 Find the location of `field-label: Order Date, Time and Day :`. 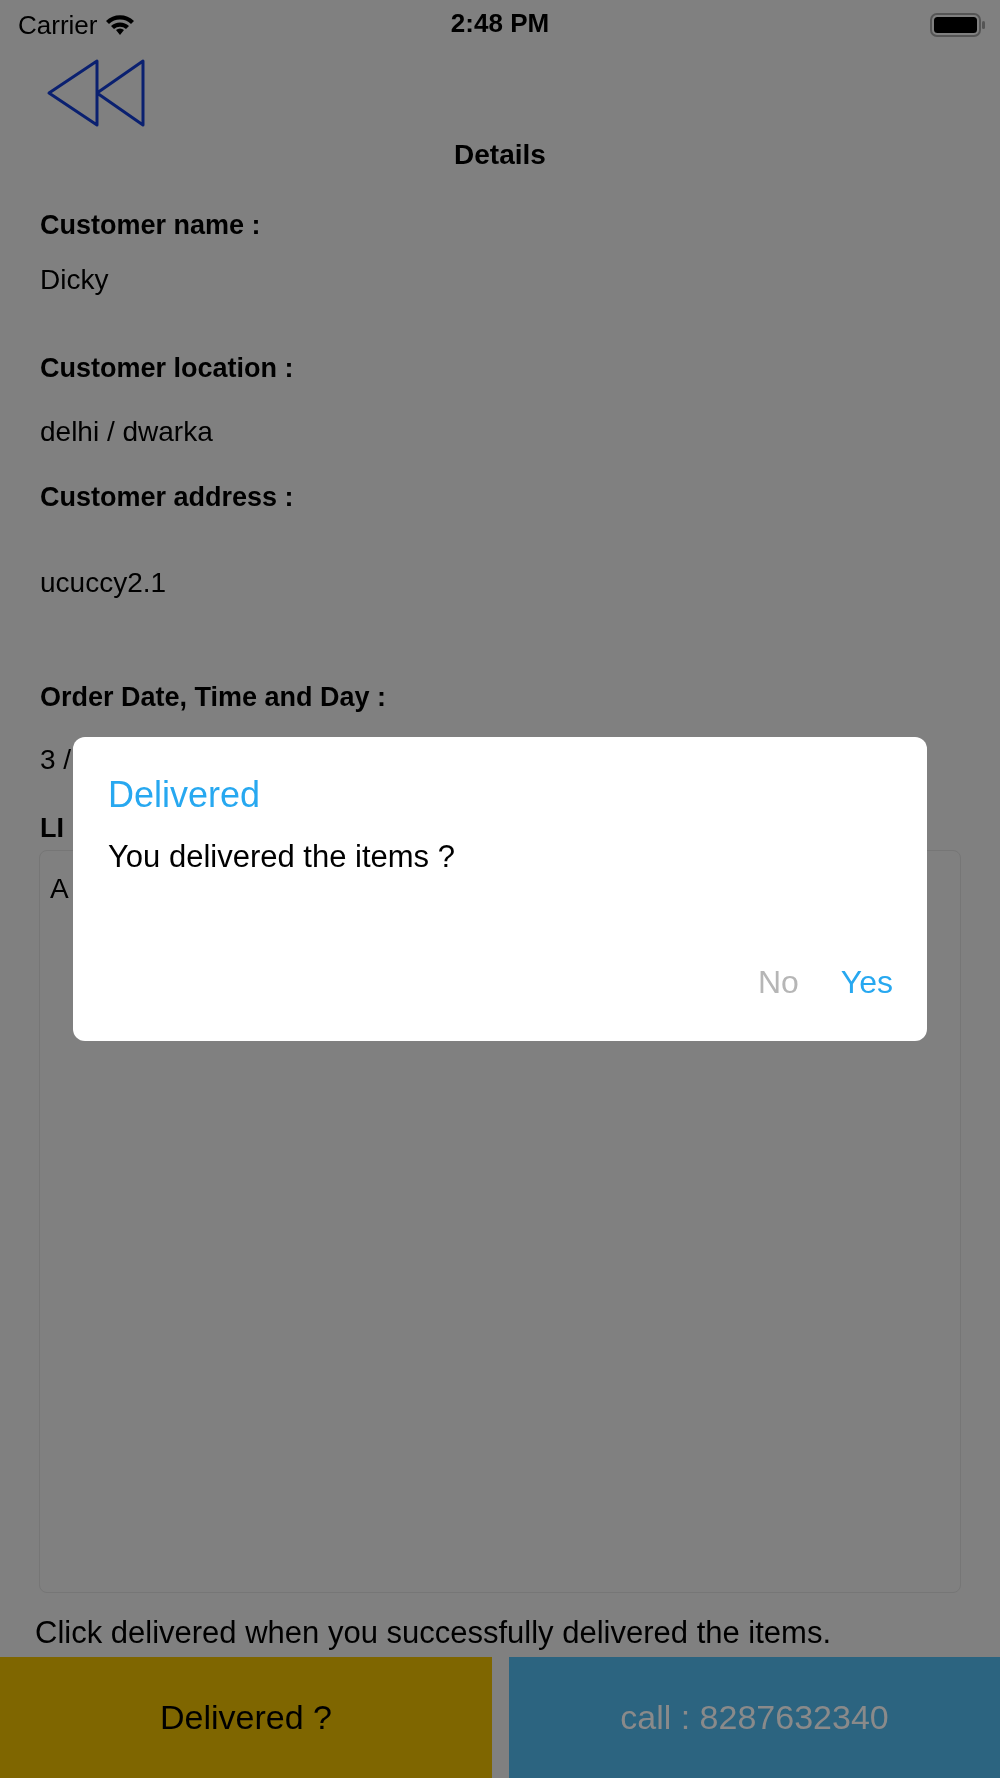

field-label: Order Date, Time and Day : is located at coordinates (213, 697).